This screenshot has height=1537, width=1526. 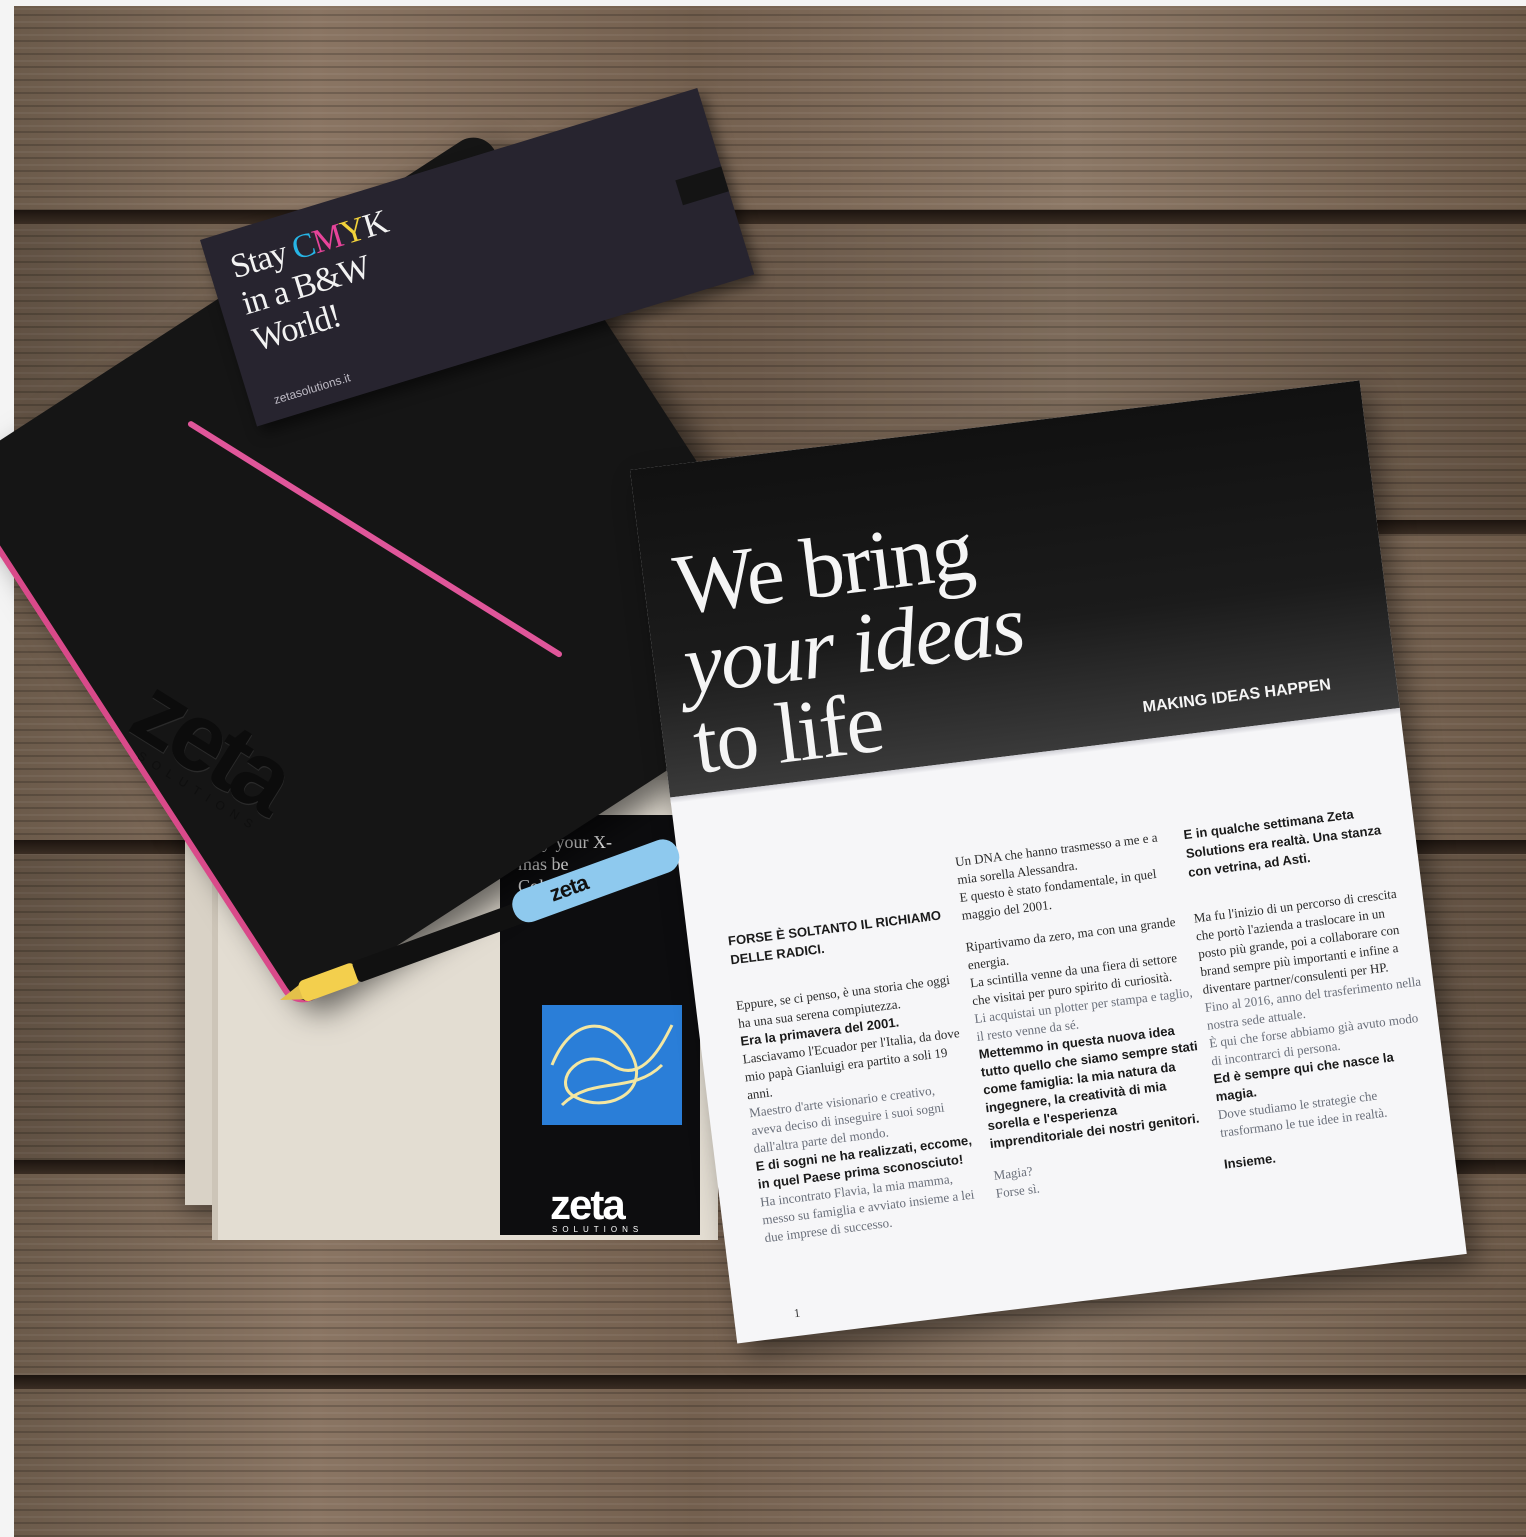 I want to click on xmas-card-illustration, so click(x=612, y=1065).